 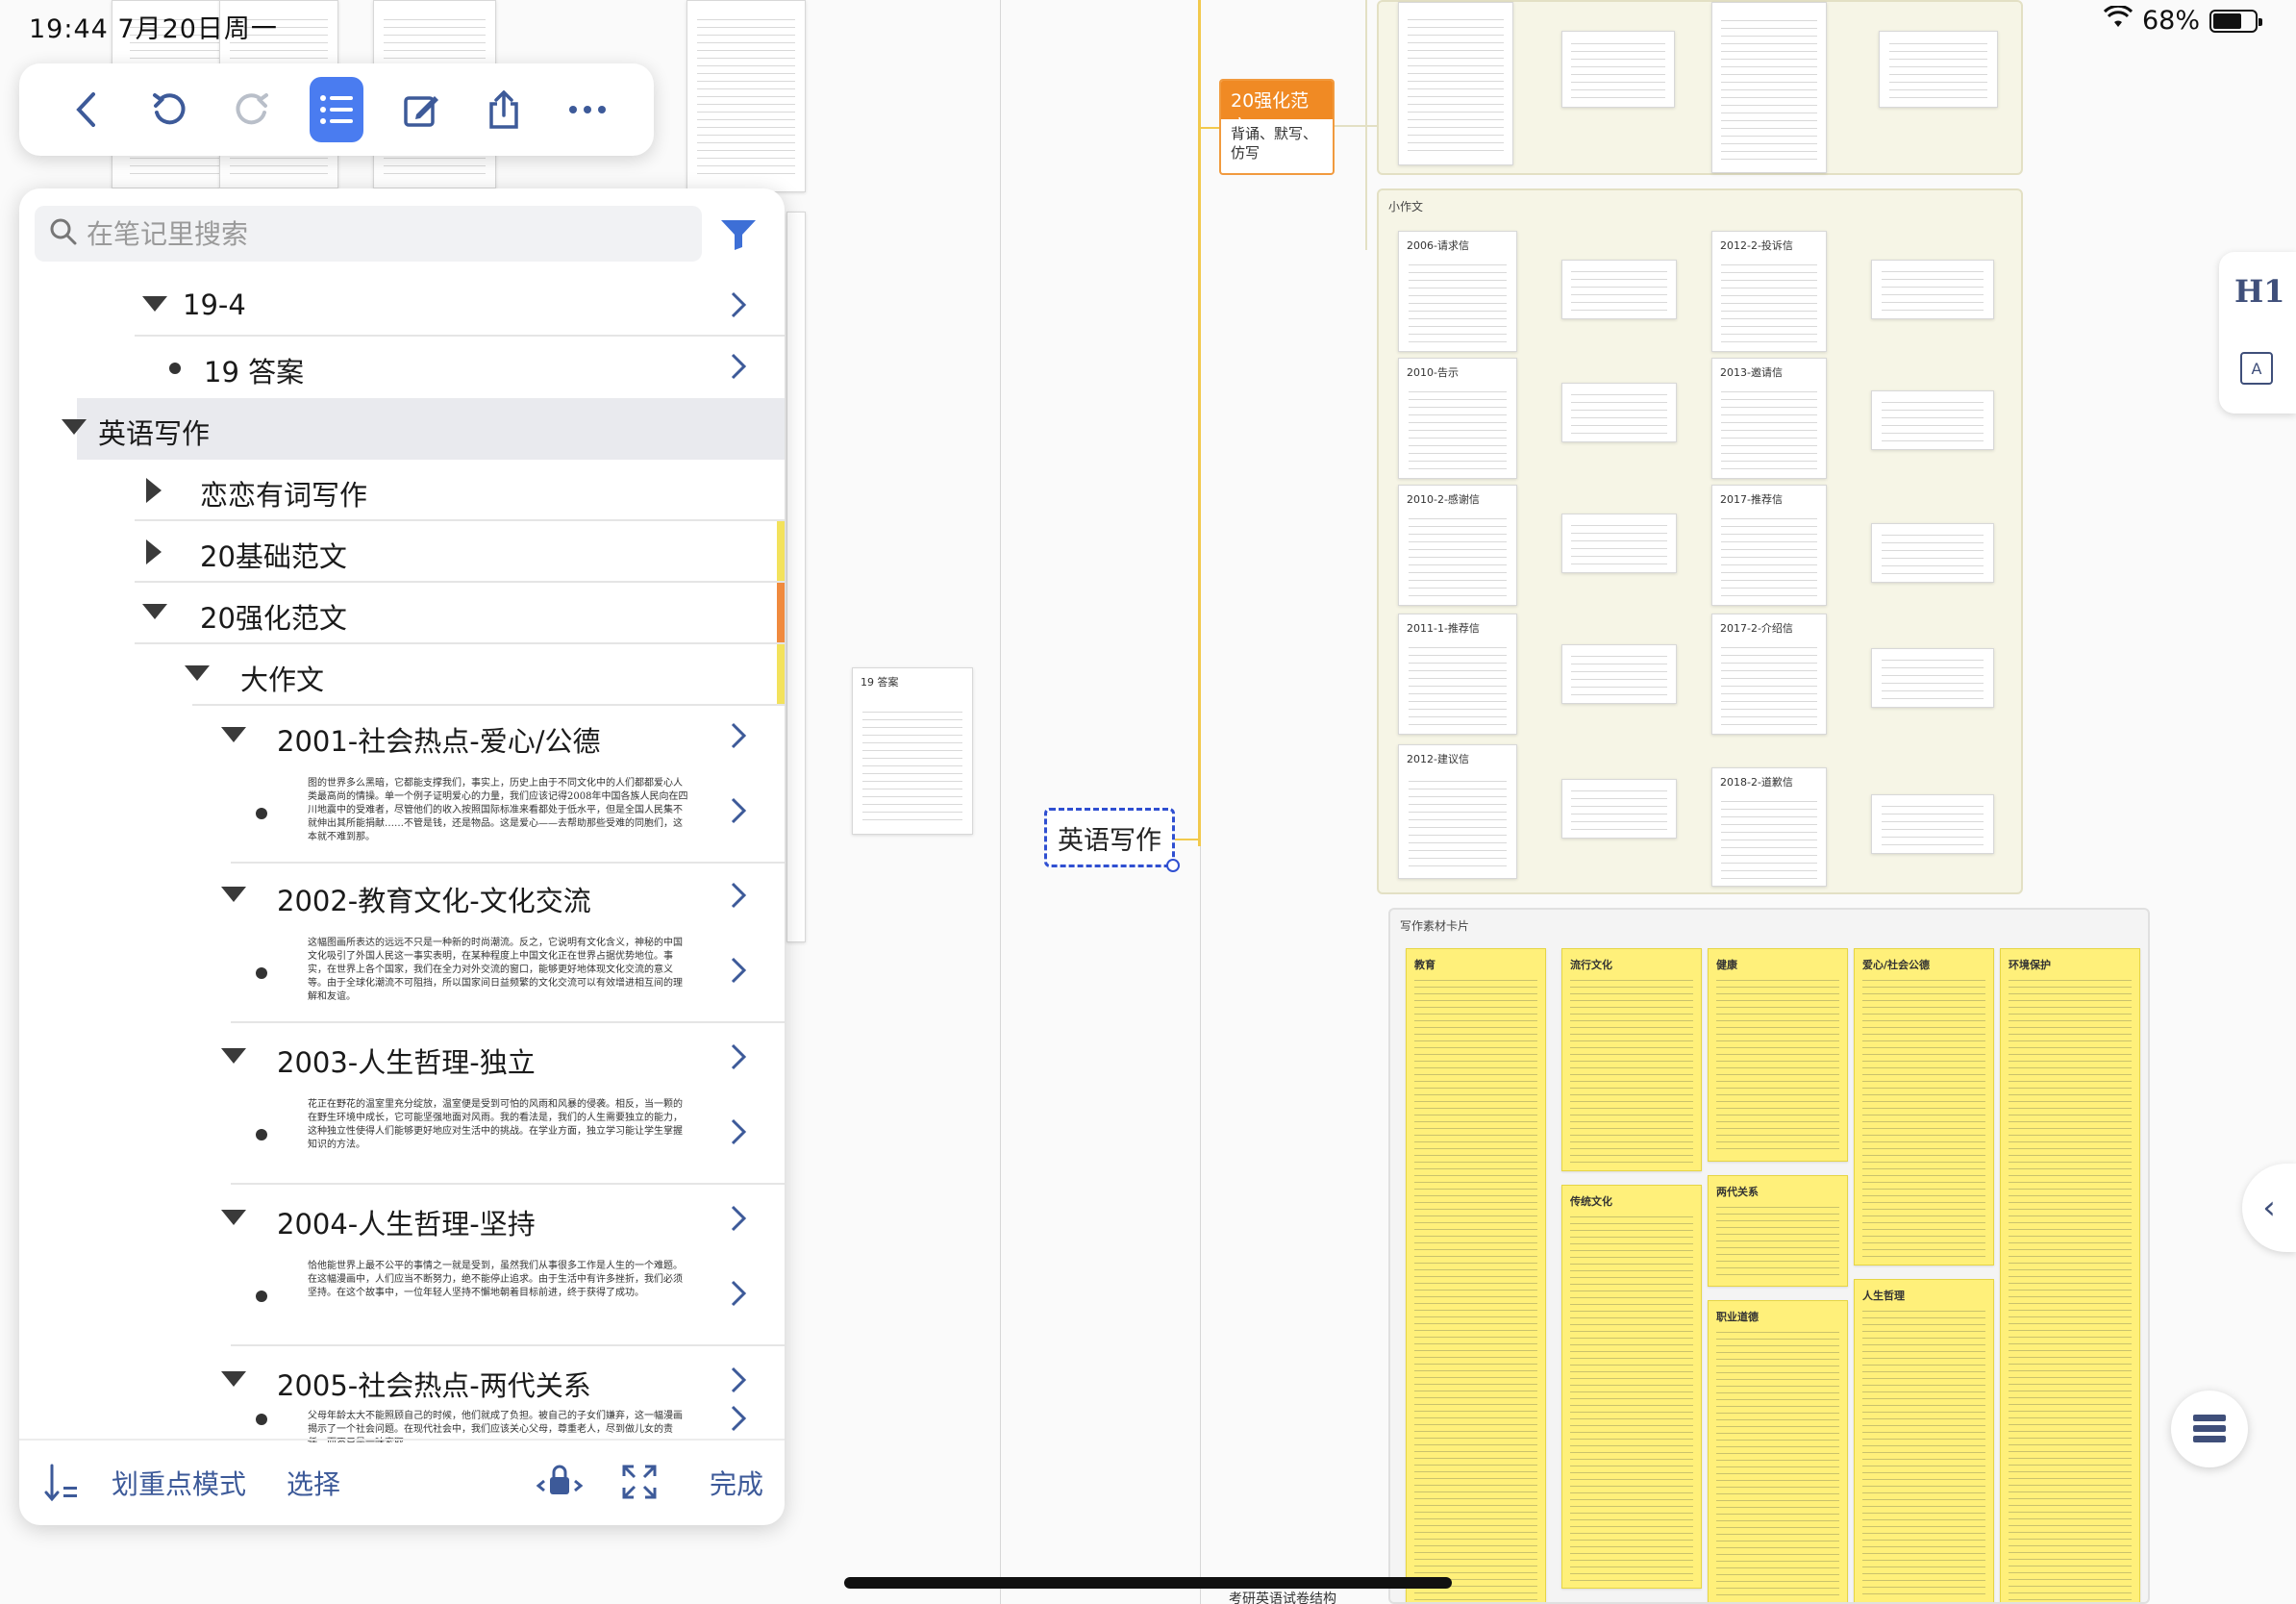 What do you see at coordinates (402, 675) in the screenshot?
I see `outline-row: 大作文` at bounding box center [402, 675].